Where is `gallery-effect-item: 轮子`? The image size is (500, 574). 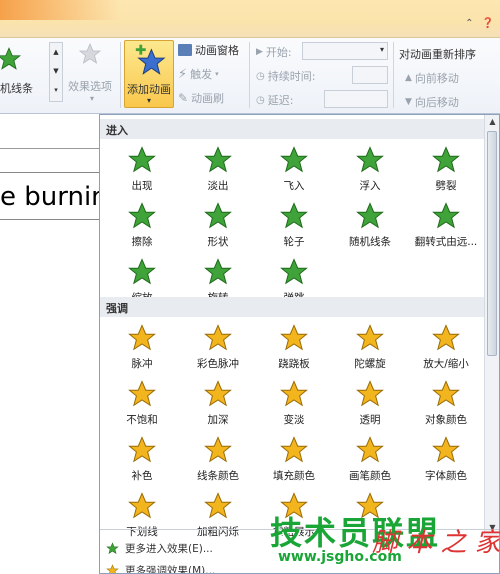 gallery-effect-item: 轮子 is located at coordinates (294, 224).